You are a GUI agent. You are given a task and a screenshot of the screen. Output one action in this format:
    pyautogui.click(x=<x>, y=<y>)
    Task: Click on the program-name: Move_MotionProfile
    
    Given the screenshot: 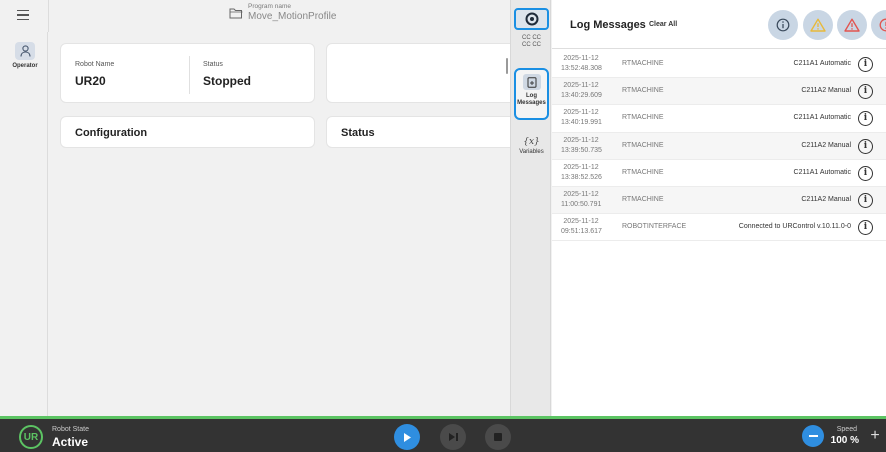 What is the action you would take?
    pyautogui.click(x=292, y=16)
    